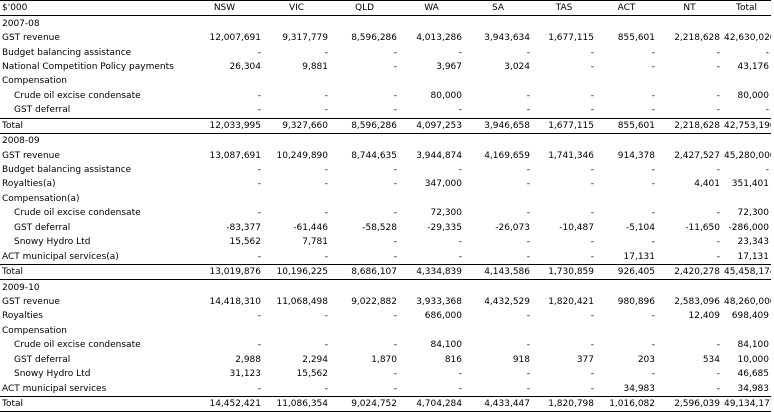  What do you see at coordinates (77, 95) in the screenshot?
I see `row-label: Crude oil excise condensate` at bounding box center [77, 95].